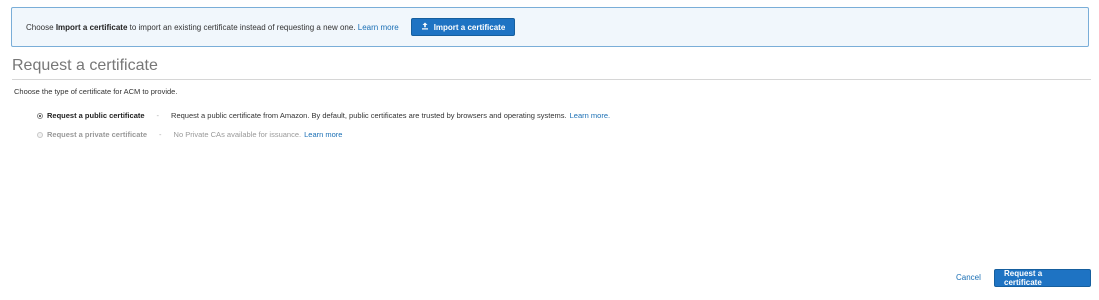 This screenshot has width=1099, height=300. I want to click on import-certificate-button: Import a certificate, so click(463, 27).